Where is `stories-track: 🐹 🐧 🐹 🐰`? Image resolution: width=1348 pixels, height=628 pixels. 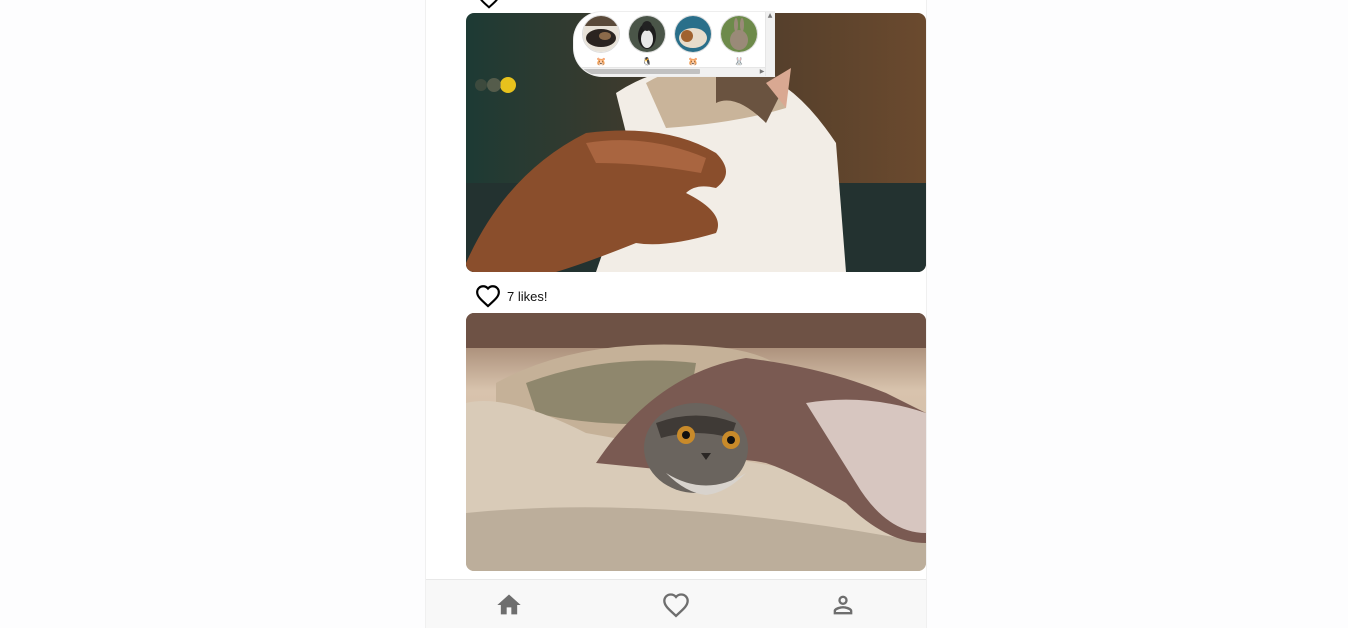 stories-track: 🐹 🐧 🐹 🐰 is located at coordinates (674, 39).